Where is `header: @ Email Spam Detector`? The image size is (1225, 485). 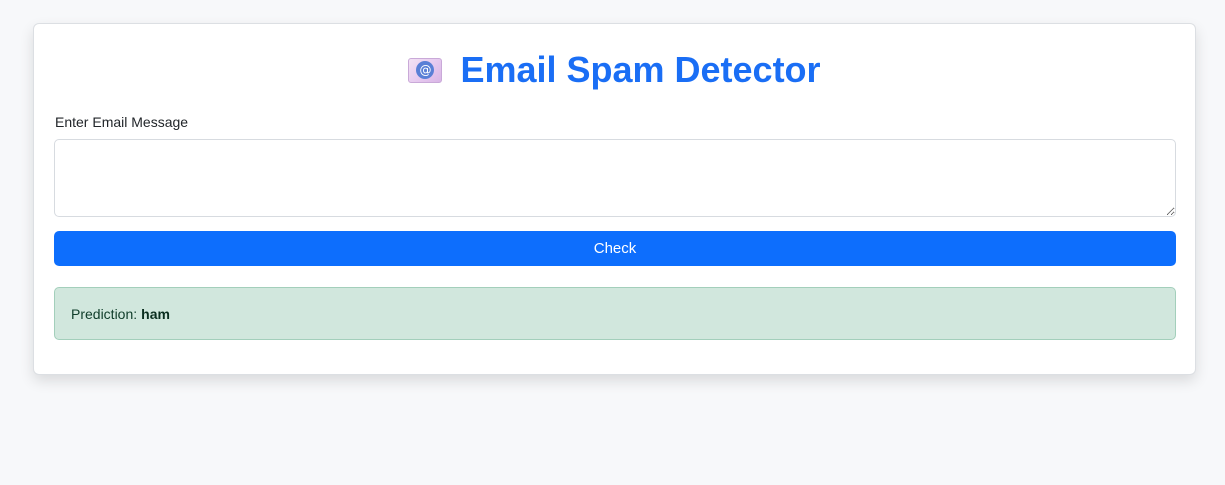 header: @ Email Spam Detector is located at coordinates (614, 70).